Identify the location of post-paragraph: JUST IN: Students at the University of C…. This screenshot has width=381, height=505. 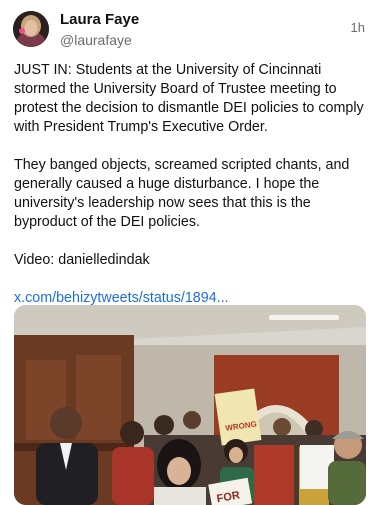
(189, 98).